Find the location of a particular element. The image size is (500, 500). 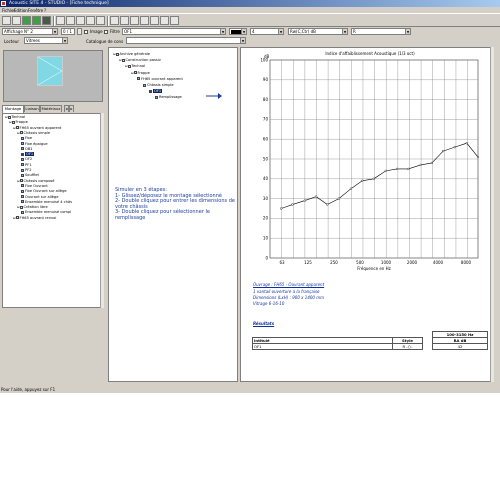

x-tick-label: 1000 is located at coordinates (386, 262).